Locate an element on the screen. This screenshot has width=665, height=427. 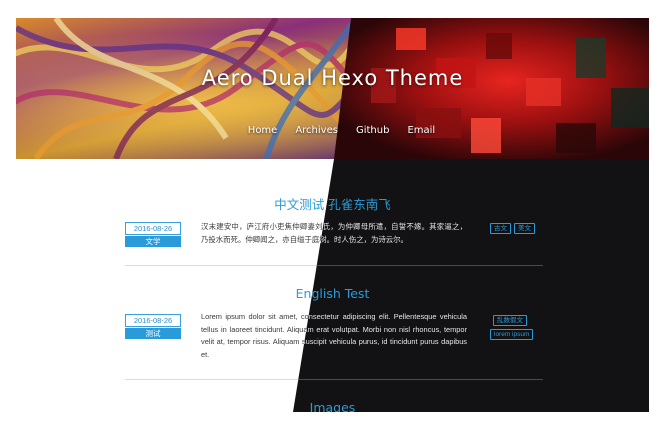
post-meta: 2016-08-26 文学 is located at coordinates (153, 234).